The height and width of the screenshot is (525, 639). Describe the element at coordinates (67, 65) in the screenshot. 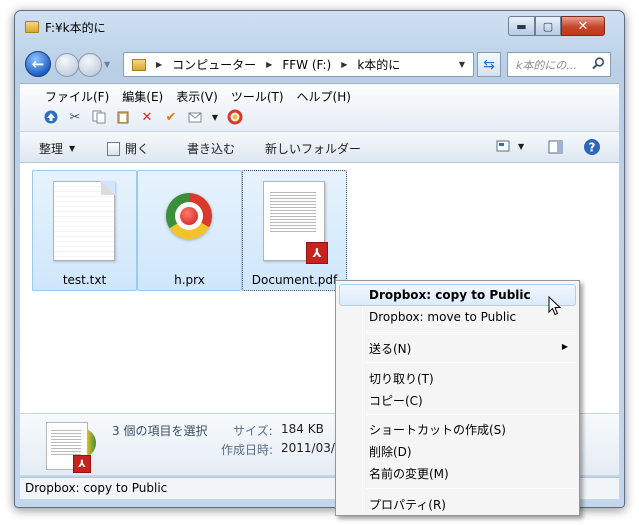

I see `forward-button` at that location.